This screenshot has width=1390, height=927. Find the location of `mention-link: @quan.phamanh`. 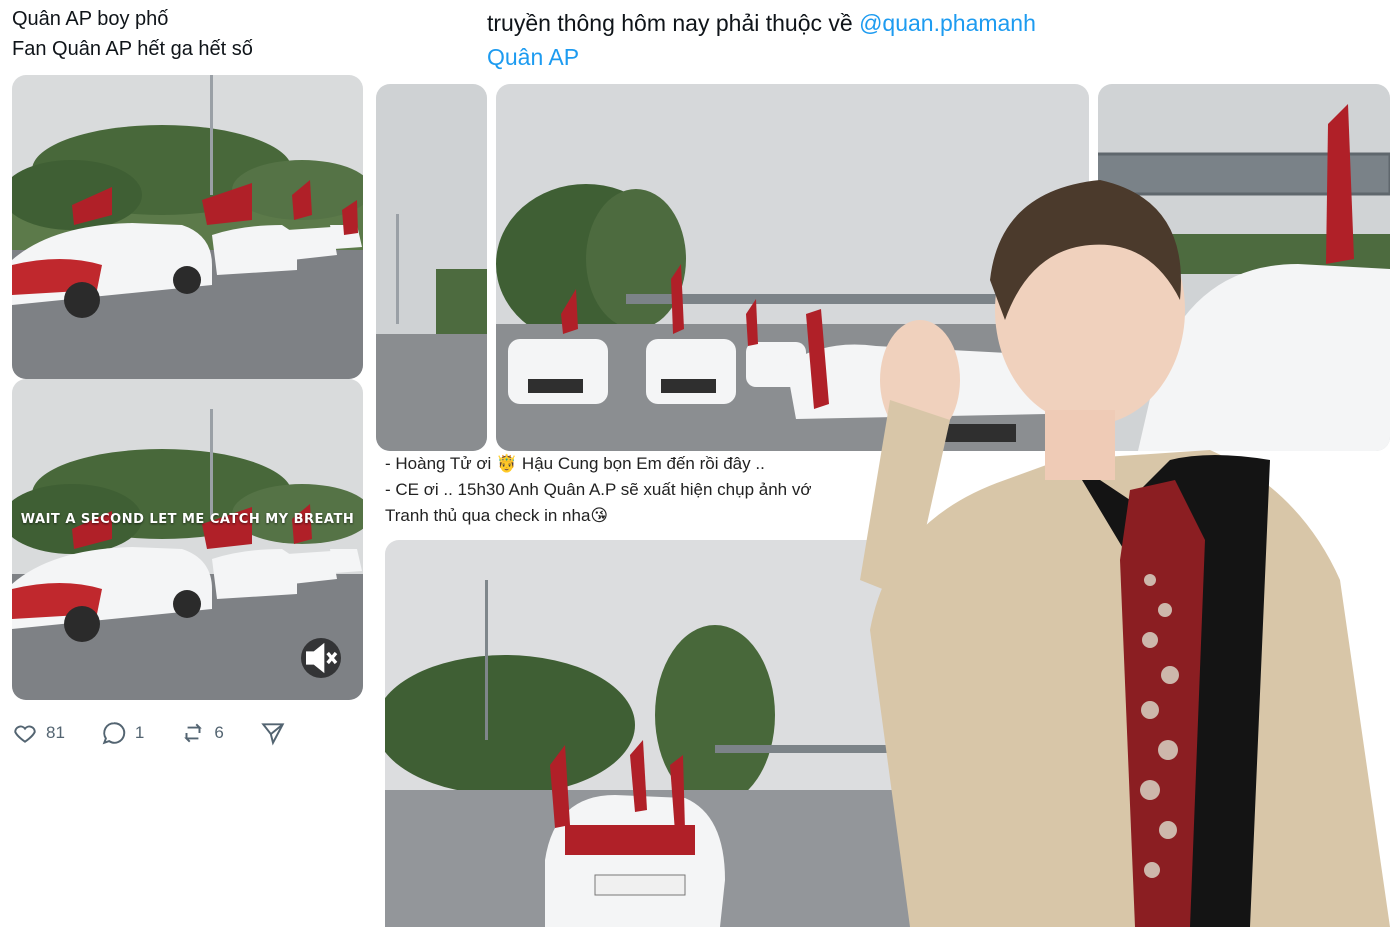

mention-link: @quan.phamanh is located at coordinates (947, 23).